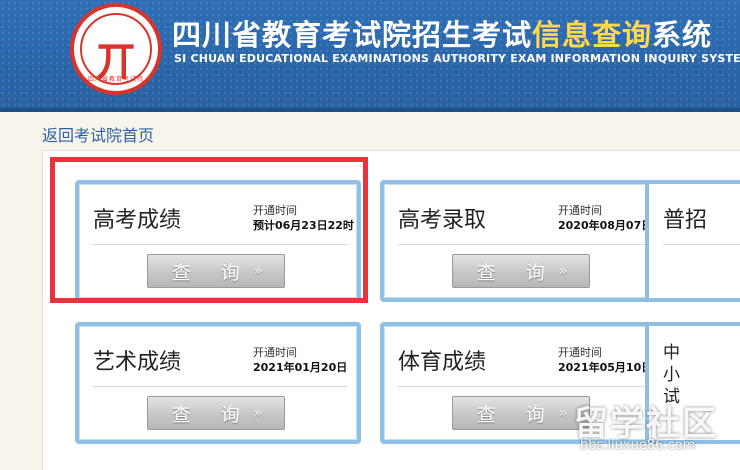  What do you see at coordinates (692, 241) in the screenshot?
I see `card-general-admission-partial: 普招` at bounding box center [692, 241].